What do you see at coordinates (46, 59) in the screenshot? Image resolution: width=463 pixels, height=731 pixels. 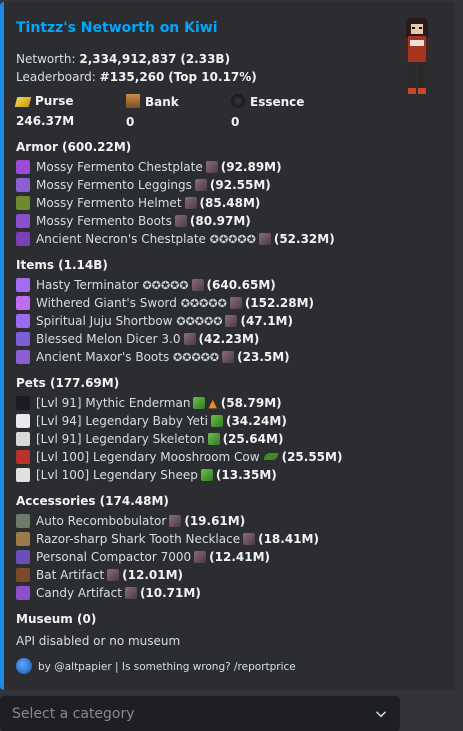 I see `networth-label: Networth:` at bounding box center [46, 59].